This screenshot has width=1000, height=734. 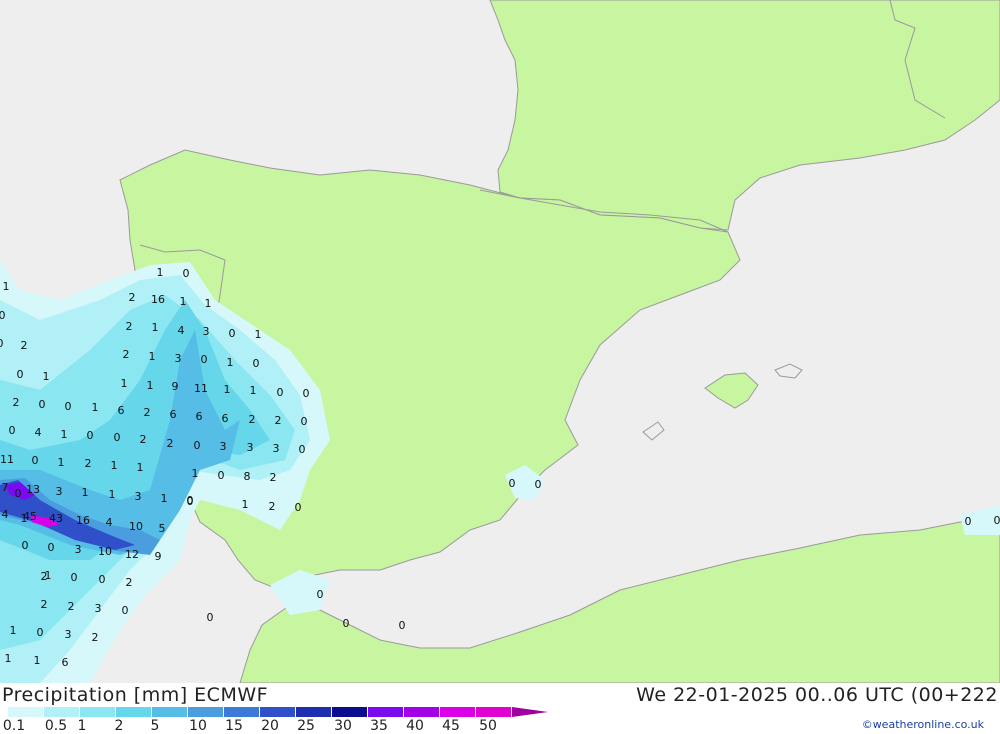 I want to click on legend-arrow, so click(x=530, y=712).